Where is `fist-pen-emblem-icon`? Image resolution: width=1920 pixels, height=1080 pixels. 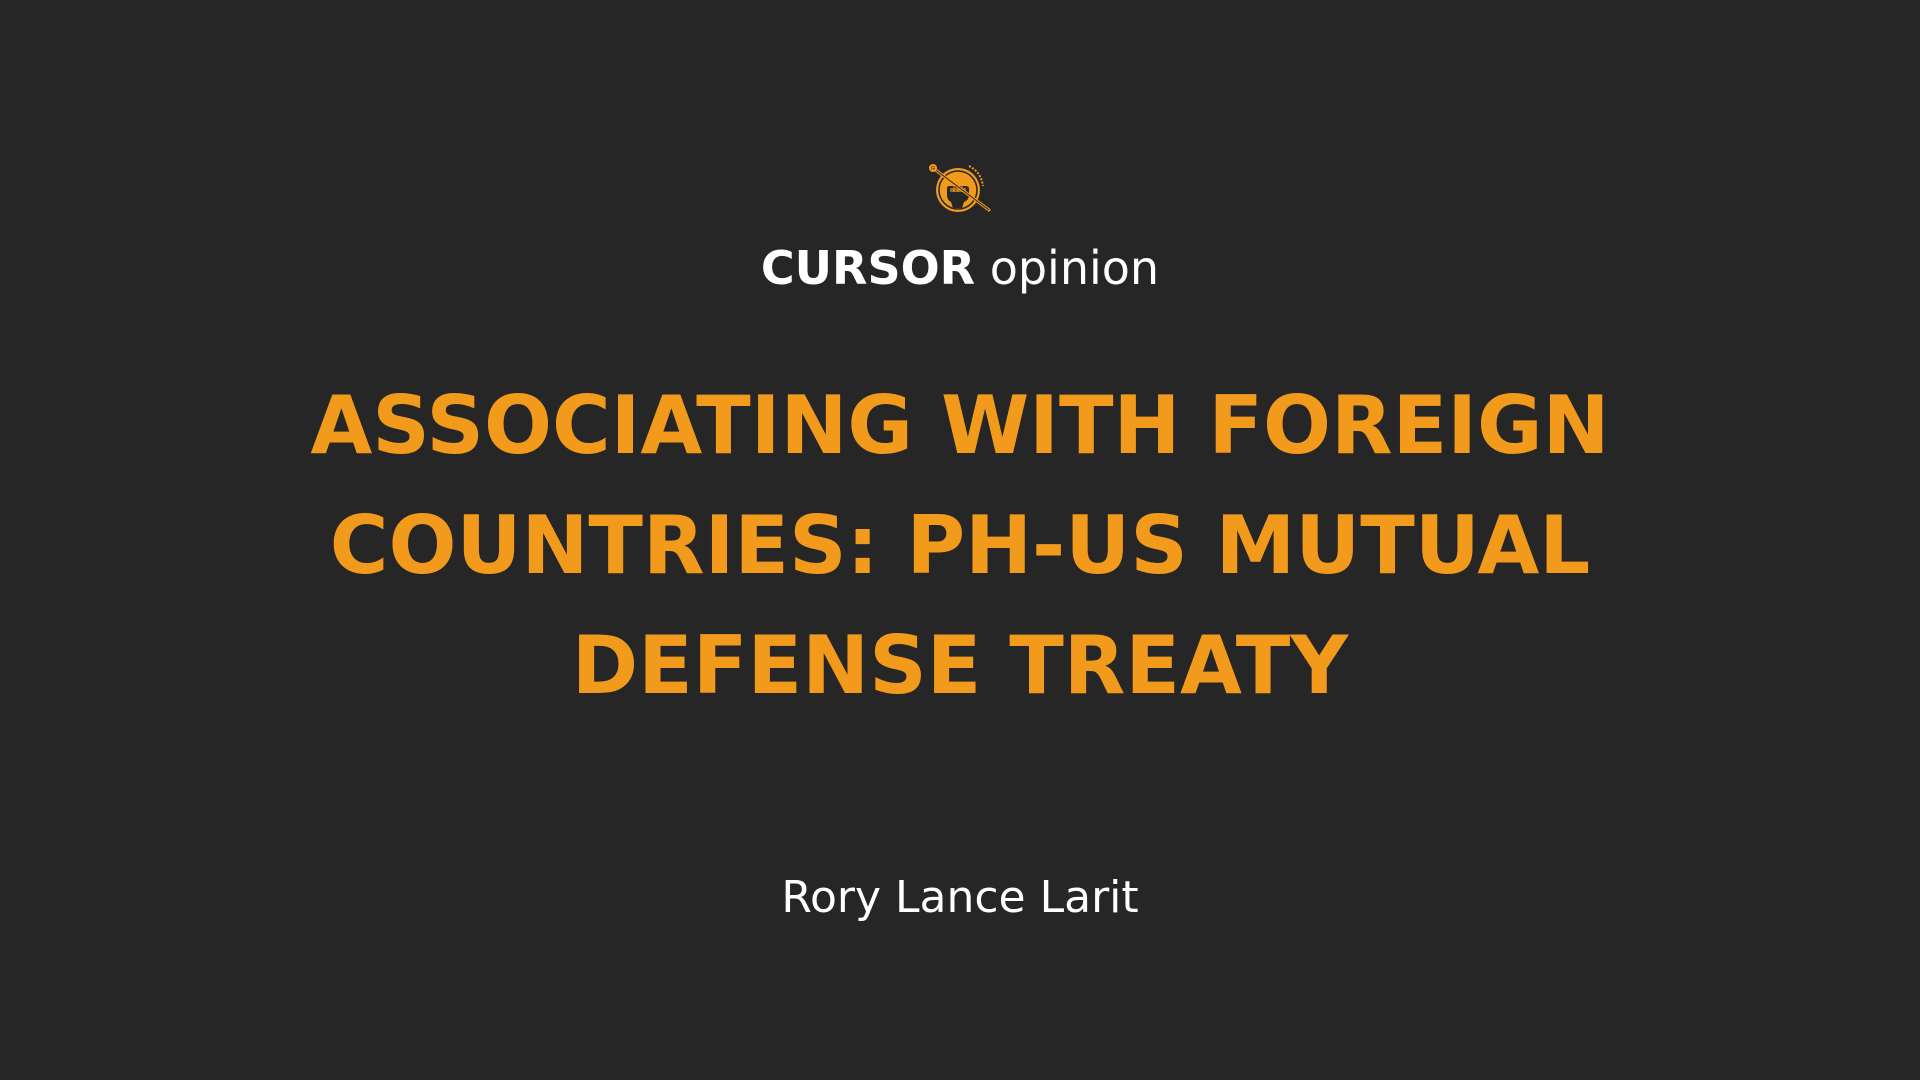
fist-pen-emblem-icon is located at coordinates (960, 188).